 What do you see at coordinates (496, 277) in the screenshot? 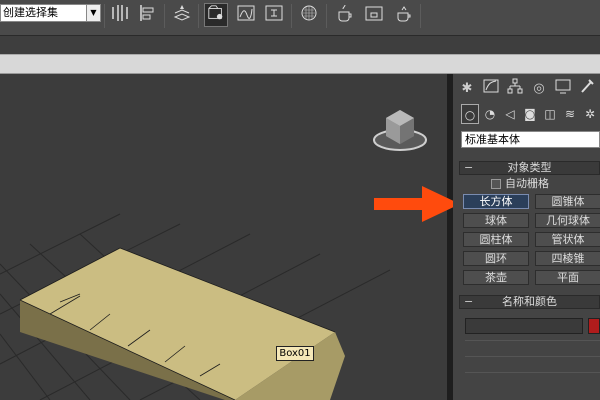
I see `teapot-button: 茶壶` at bounding box center [496, 277].